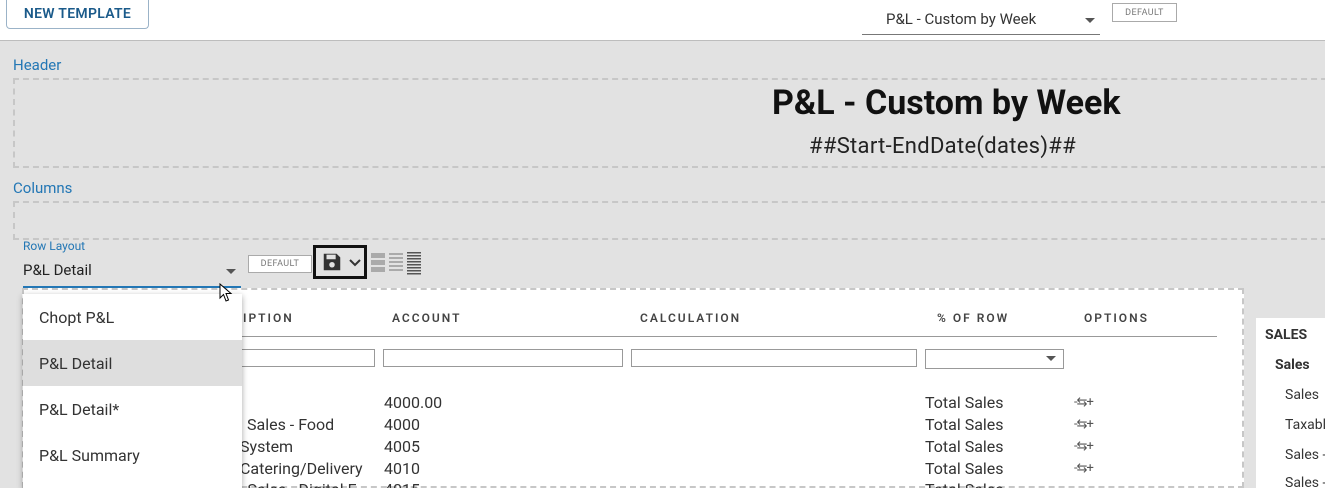 This screenshot has height=488, width=1325. What do you see at coordinates (267, 446) in the screenshot?
I see `row-description: System` at bounding box center [267, 446].